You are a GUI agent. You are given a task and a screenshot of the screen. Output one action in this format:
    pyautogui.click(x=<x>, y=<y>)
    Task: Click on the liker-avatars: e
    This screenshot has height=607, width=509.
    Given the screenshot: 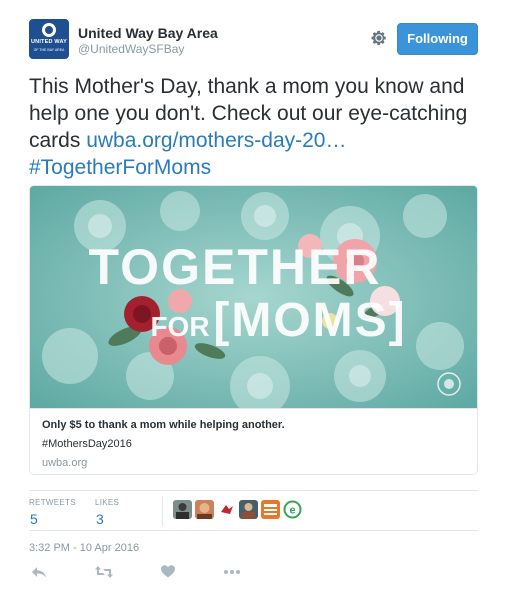 What is the action you would take?
    pyautogui.click(x=237, y=510)
    